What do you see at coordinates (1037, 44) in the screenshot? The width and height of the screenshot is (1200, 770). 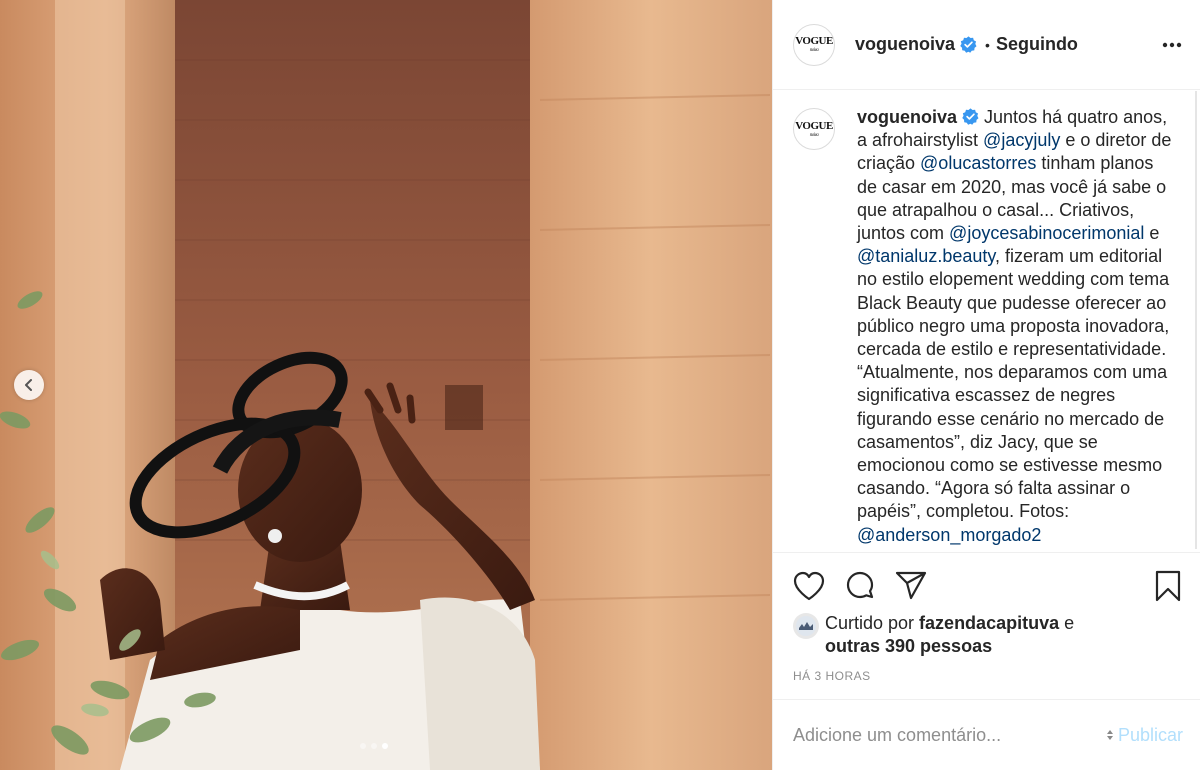 I see `following-button: Seguindo` at bounding box center [1037, 44].